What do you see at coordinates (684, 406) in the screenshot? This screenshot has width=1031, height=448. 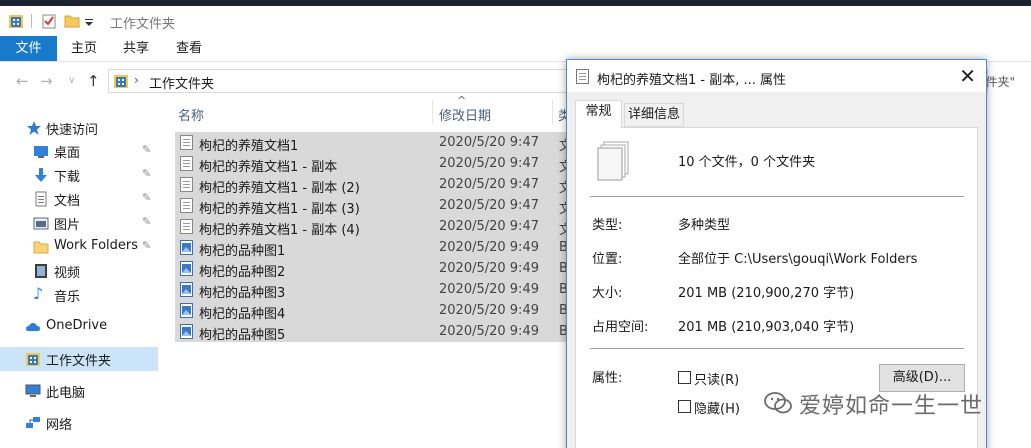 I see `hidden-checkbox` at bounding box center [684, 406].